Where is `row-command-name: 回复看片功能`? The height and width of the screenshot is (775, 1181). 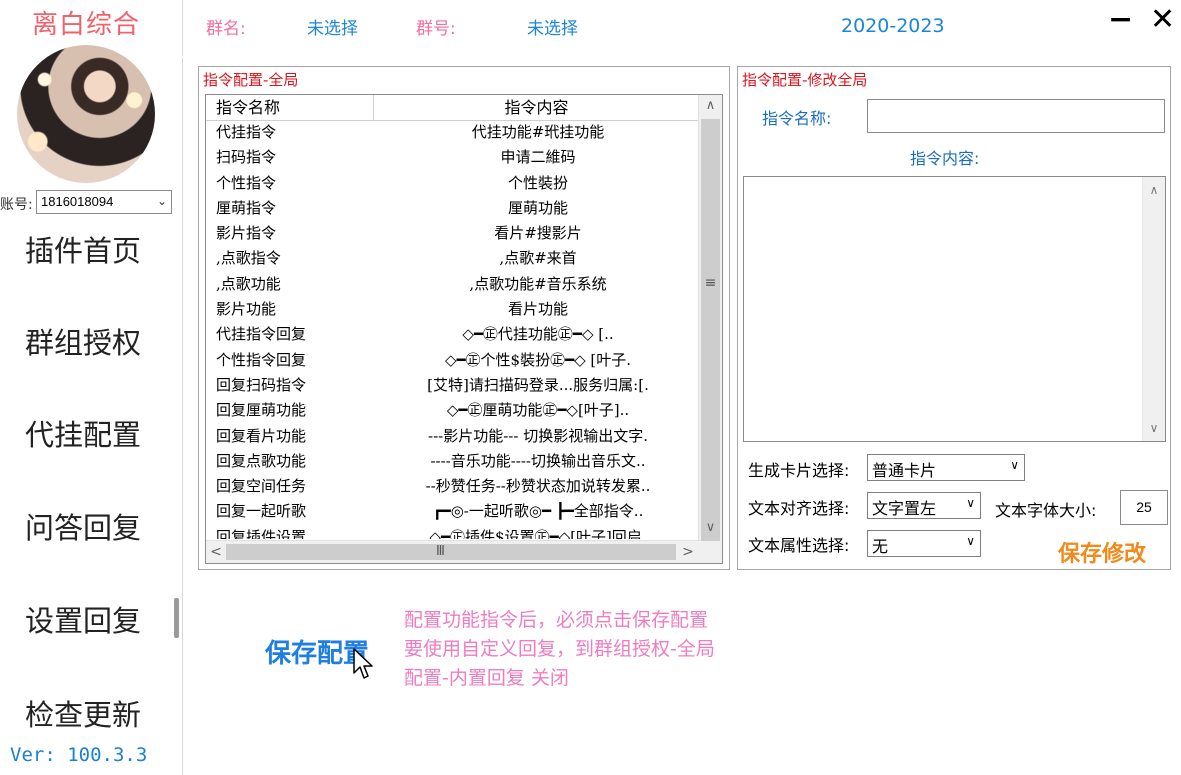
row-command-name: 回复看片功能 is located at coordinates (261, 435).